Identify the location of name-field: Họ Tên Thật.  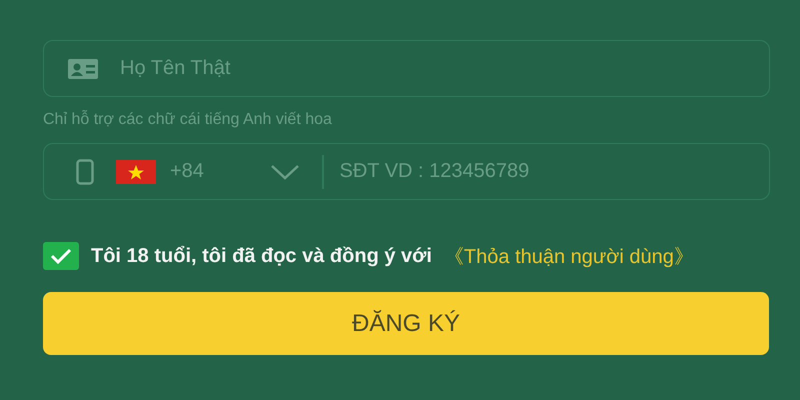
(406, 68).